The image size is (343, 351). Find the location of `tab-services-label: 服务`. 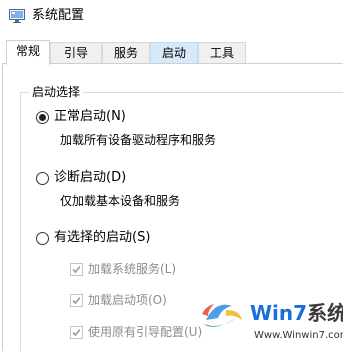

tab-services-label: 服务 is located at coordinates (125, 53).